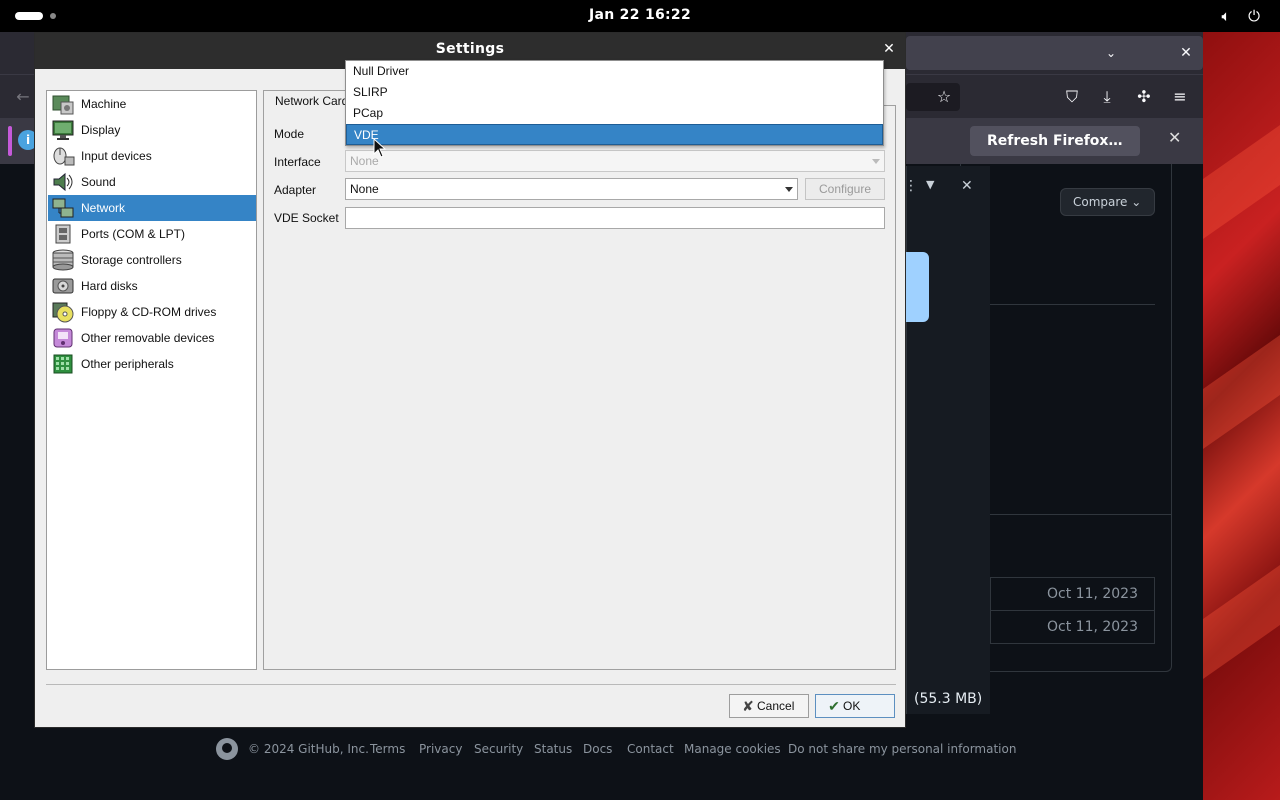 The width and height of the screenshot is (1280, 800). What do you see at coordinates (1174, 137) in the screenshot?
I see `notification-close-icon: ✕` at bounding box center [1174, 137].